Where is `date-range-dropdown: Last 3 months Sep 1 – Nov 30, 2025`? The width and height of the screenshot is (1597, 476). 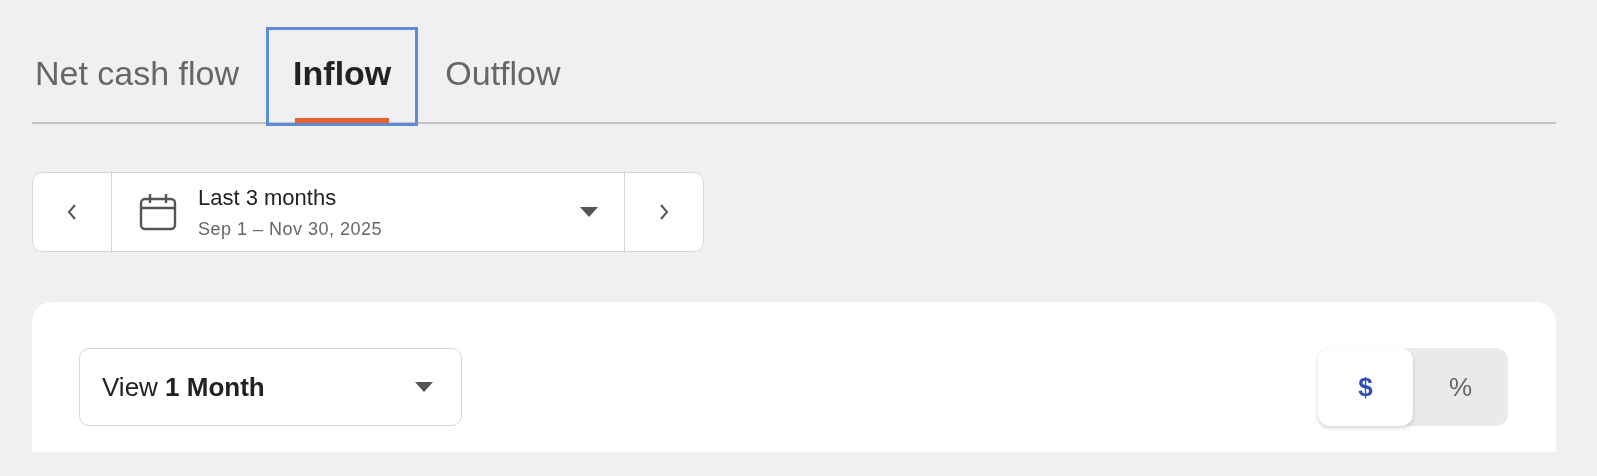 date-range-dropdown: Last 3 months Sep 1 – Nov 30, 2025 is located at coordinates (368, 212).